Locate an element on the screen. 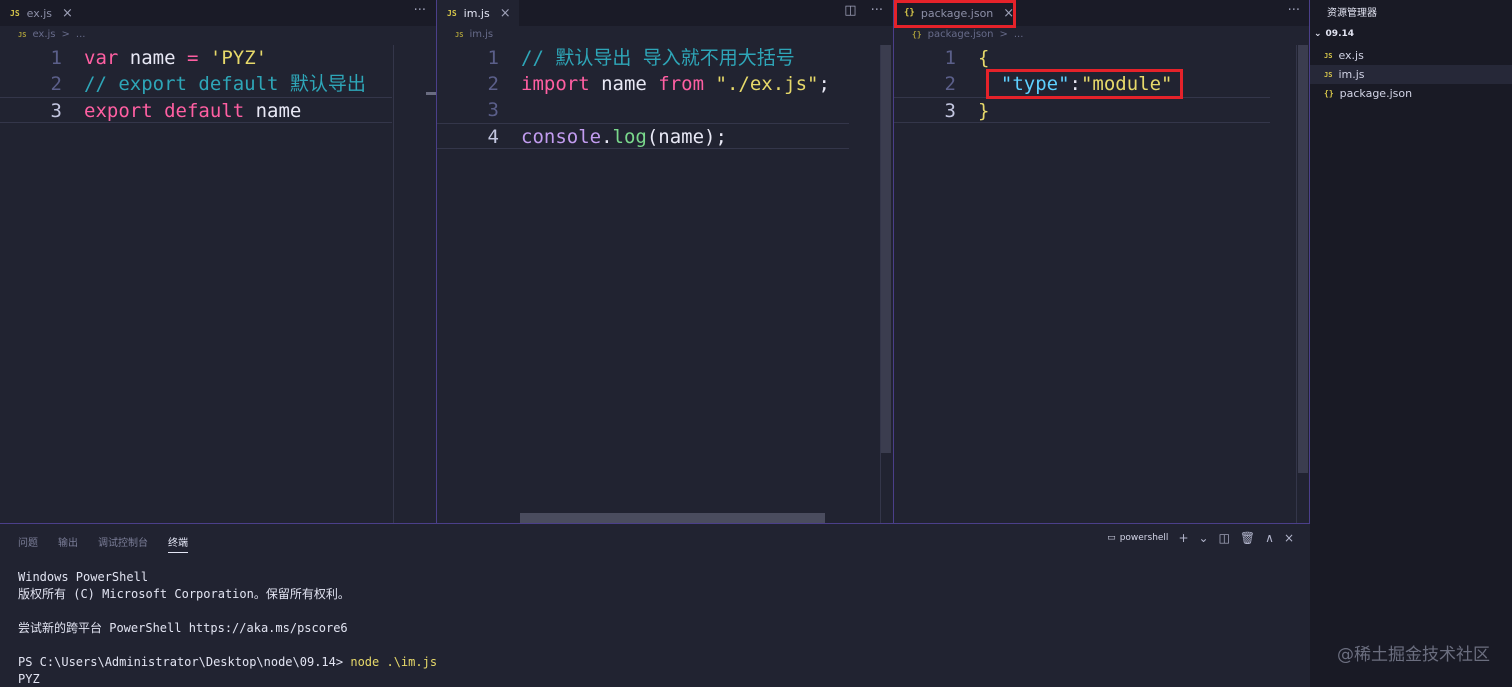  code-line: 3 export default name is located at coordinates (196, 110).